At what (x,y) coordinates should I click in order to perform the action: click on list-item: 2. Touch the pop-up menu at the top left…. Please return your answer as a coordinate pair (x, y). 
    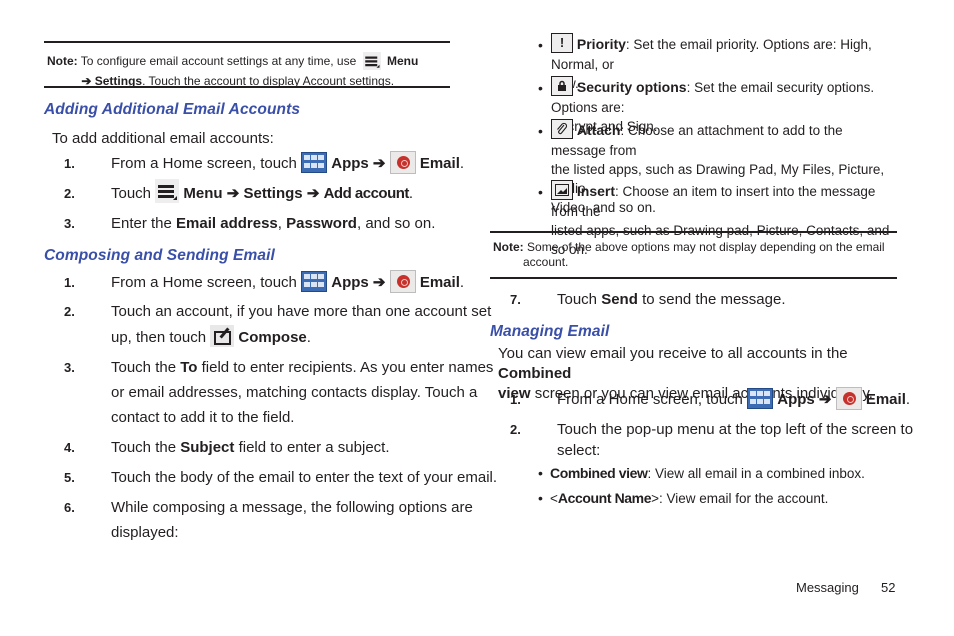
    Looking at the image, I should click on (711, 440).